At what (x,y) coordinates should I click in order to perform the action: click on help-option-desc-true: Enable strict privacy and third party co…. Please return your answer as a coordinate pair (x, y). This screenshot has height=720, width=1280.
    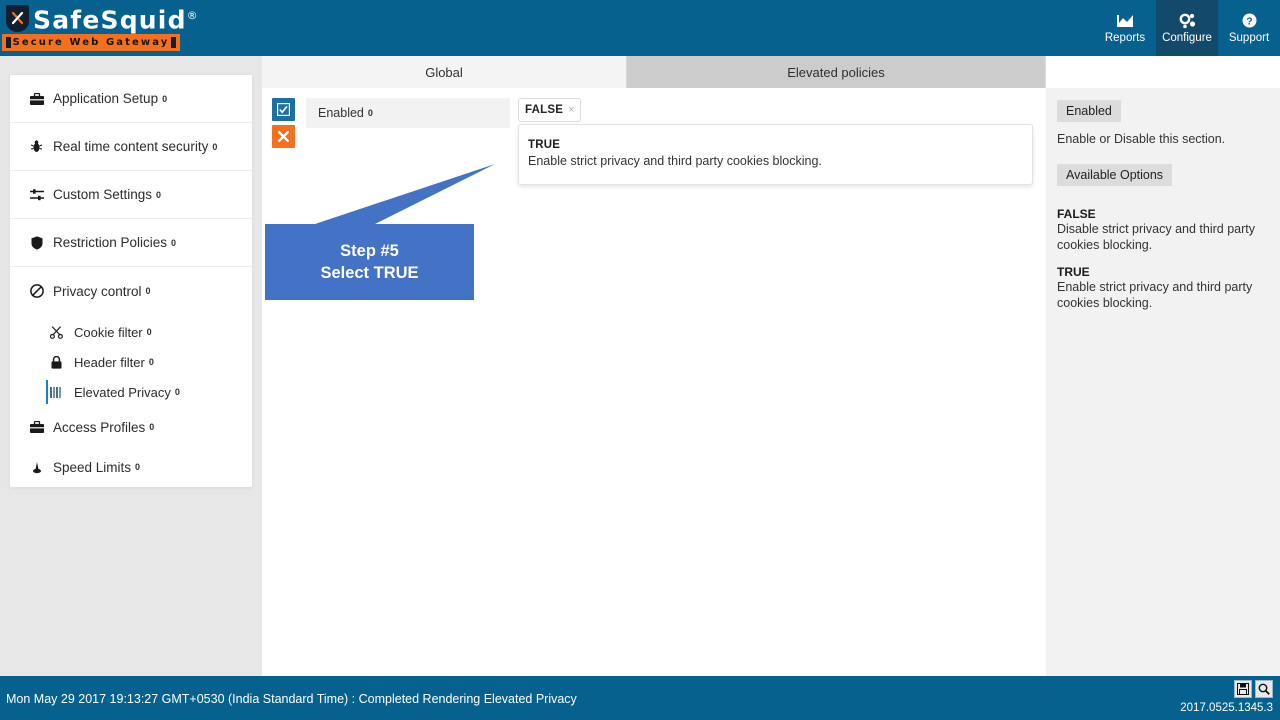
    Looking at the image, I should click on (1155, 295).